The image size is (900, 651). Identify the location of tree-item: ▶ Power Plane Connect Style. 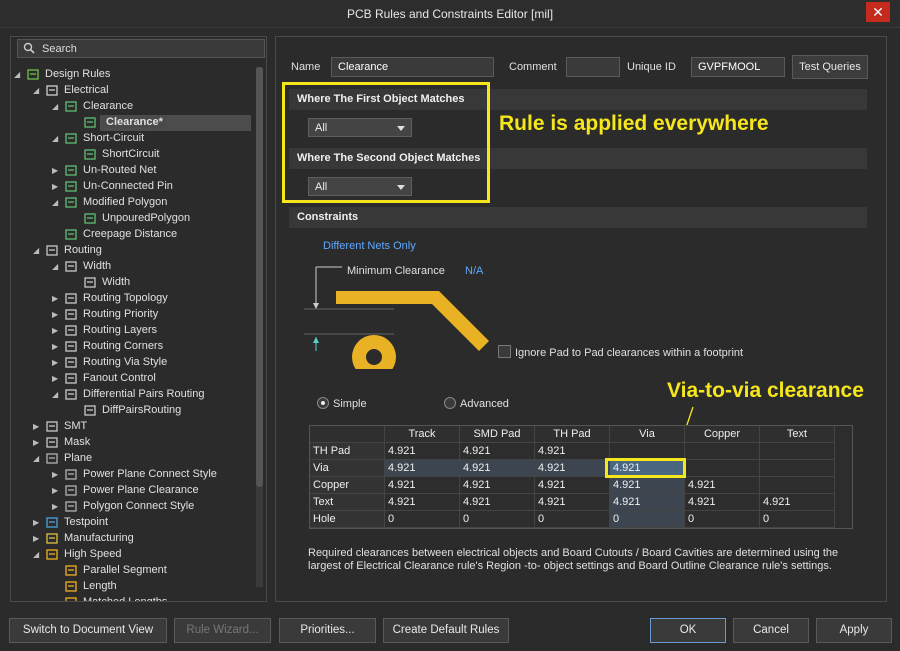
(133, 475).